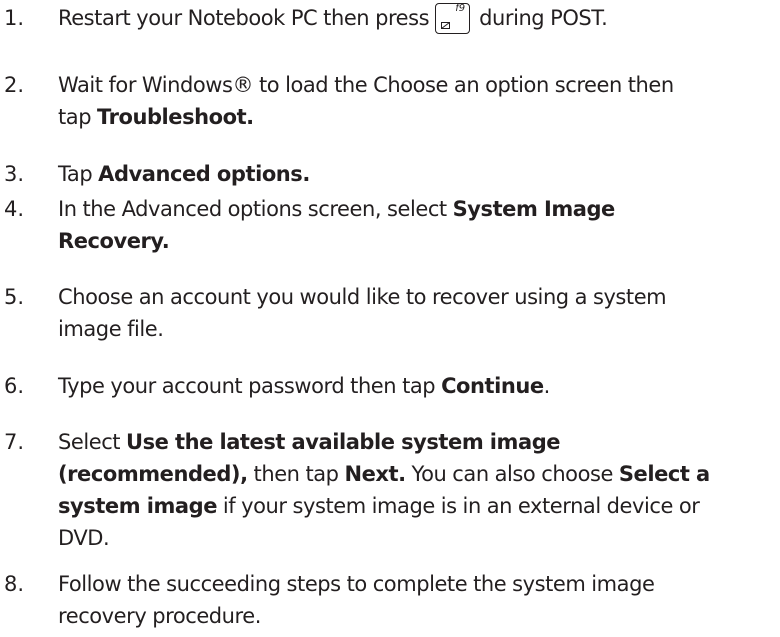 Image resolution: width=780 pixels, height=637 pixels. Describe the element at coordinates (14, 85) in the screenshot. I see `step-number: 2.` at that location.